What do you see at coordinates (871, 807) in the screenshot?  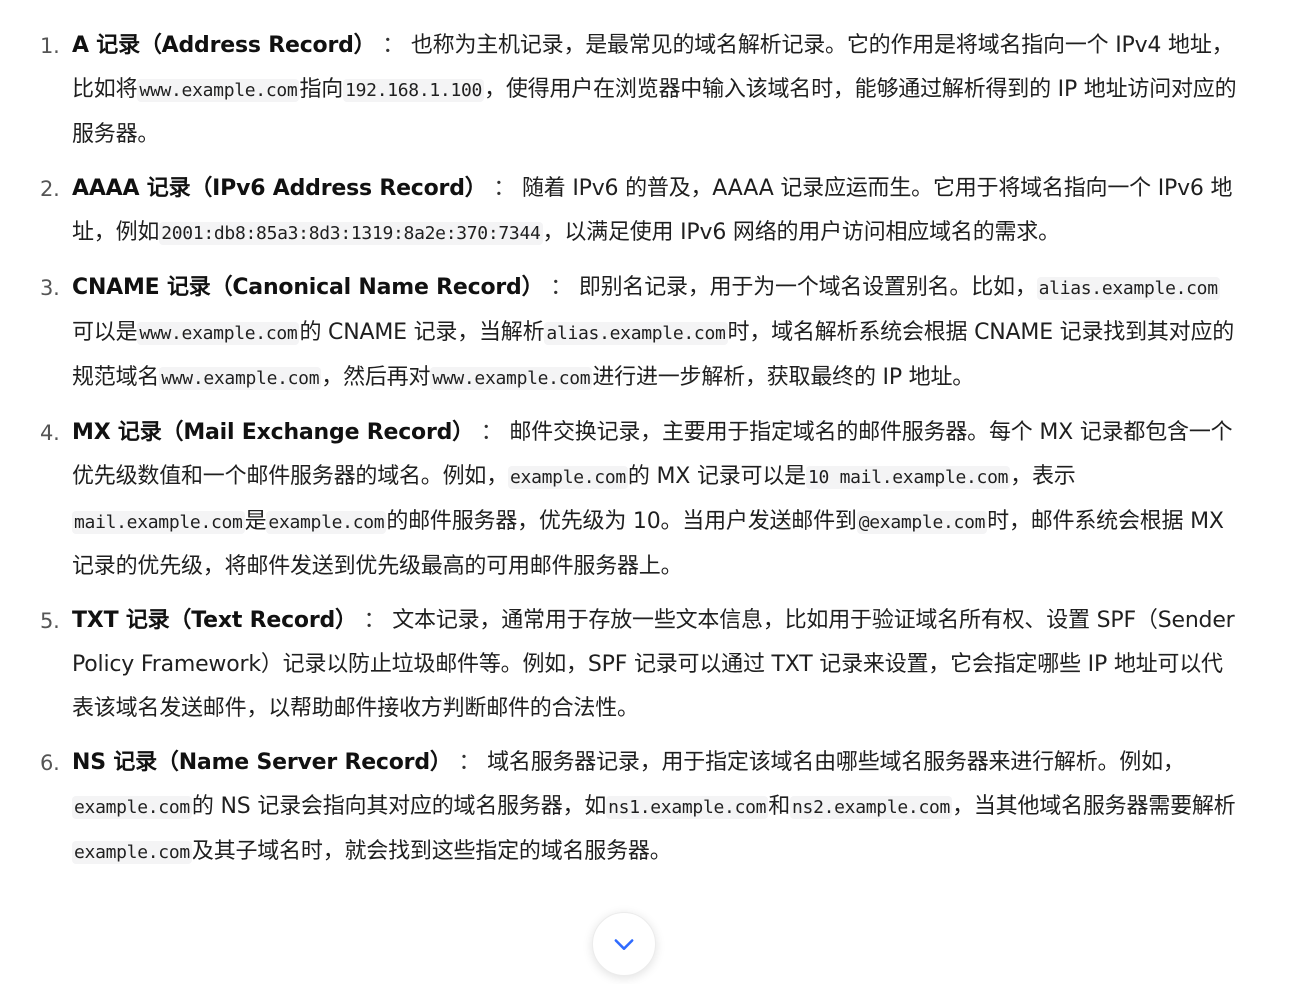 I see `inline-code: ns2.example.com` at bounding box center [871, 807].